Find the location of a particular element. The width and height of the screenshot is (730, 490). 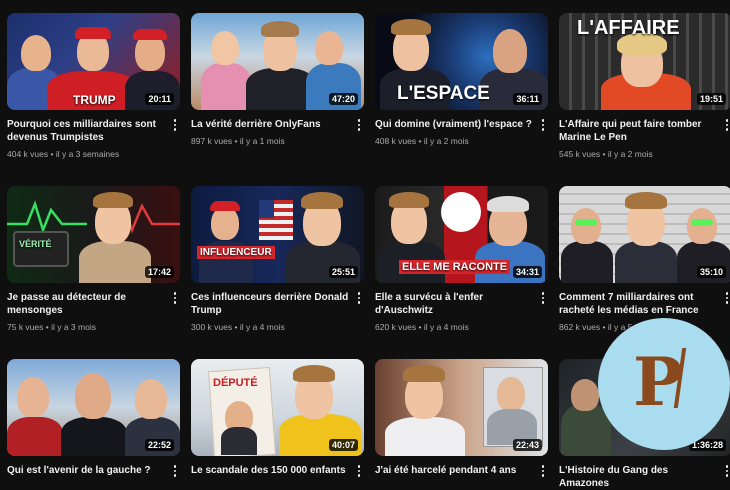

video-views: 75 k vues is located at coordinates (25, 327).